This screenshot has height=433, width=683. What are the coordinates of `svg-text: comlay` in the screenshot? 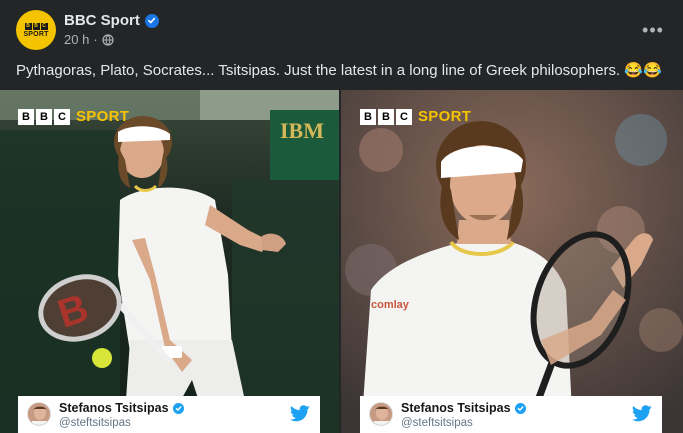 It's located at (390, 305).